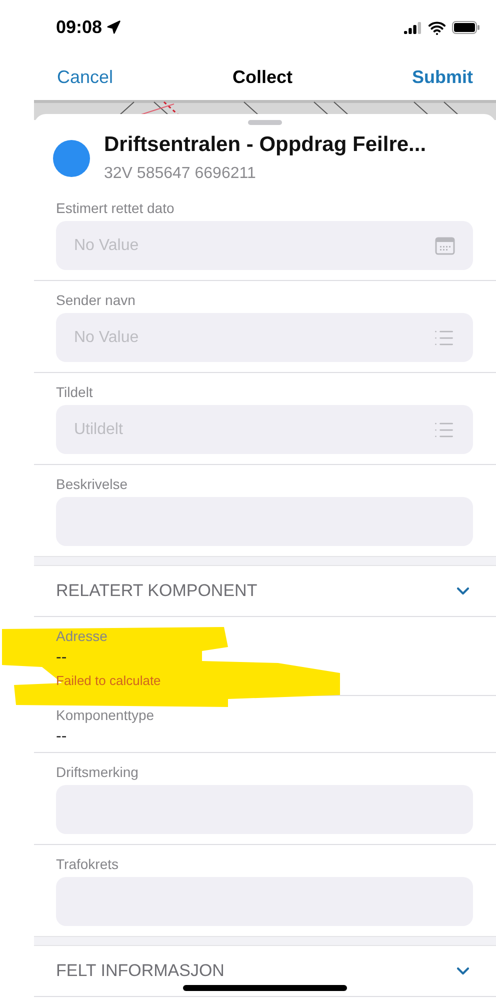 The image size is (496, 999). Describe the element at coordinates (79, 27) in the screenshot. I see `status-time: 09:08` at that location.